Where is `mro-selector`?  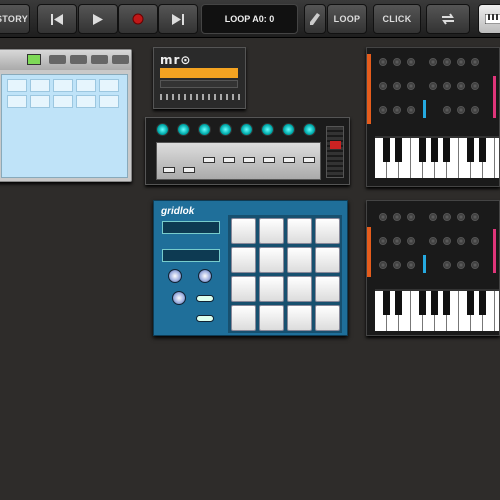 mro-selector is located at coordinates (199, 84).